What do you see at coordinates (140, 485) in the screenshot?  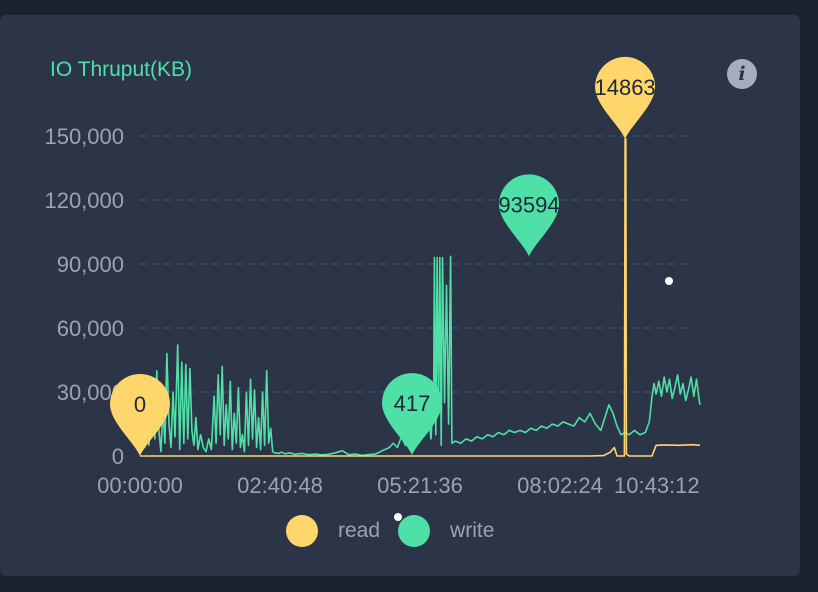 I see `x-tick-label: 00:00:00` at bounding box center [140, 485].